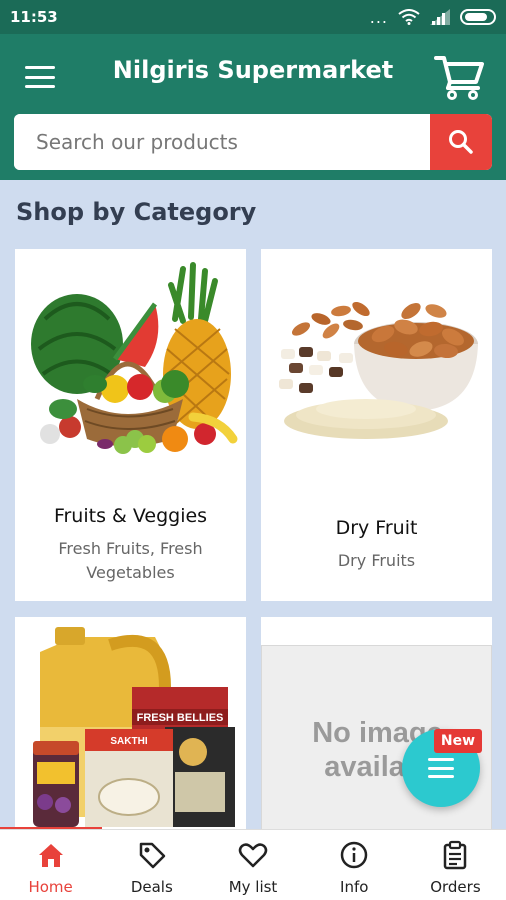  What do you see at coordinates (376, 560) in the screenshot?
I see `category-subtitle: Dry Fruits` at bounding box center [376, 560].